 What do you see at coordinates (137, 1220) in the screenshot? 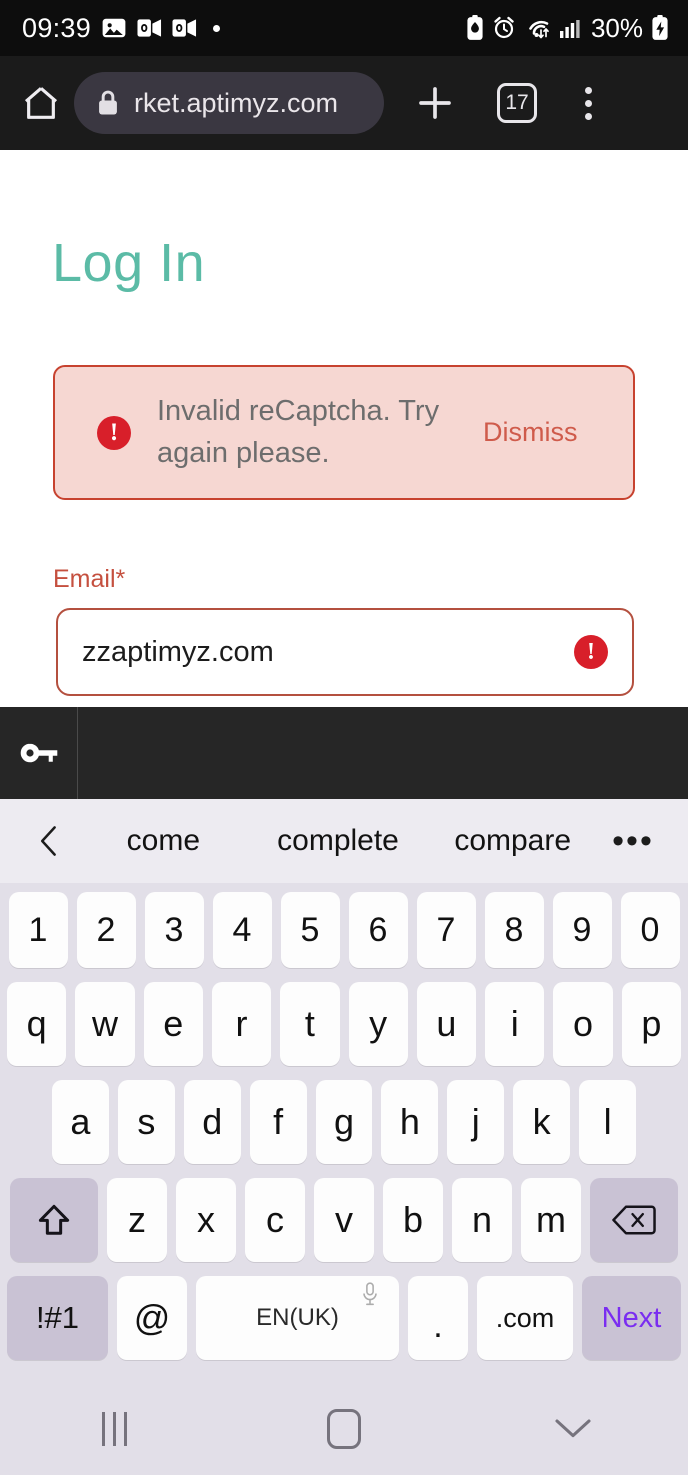
I see `key-z: z` at bounding box center [137, 1220].